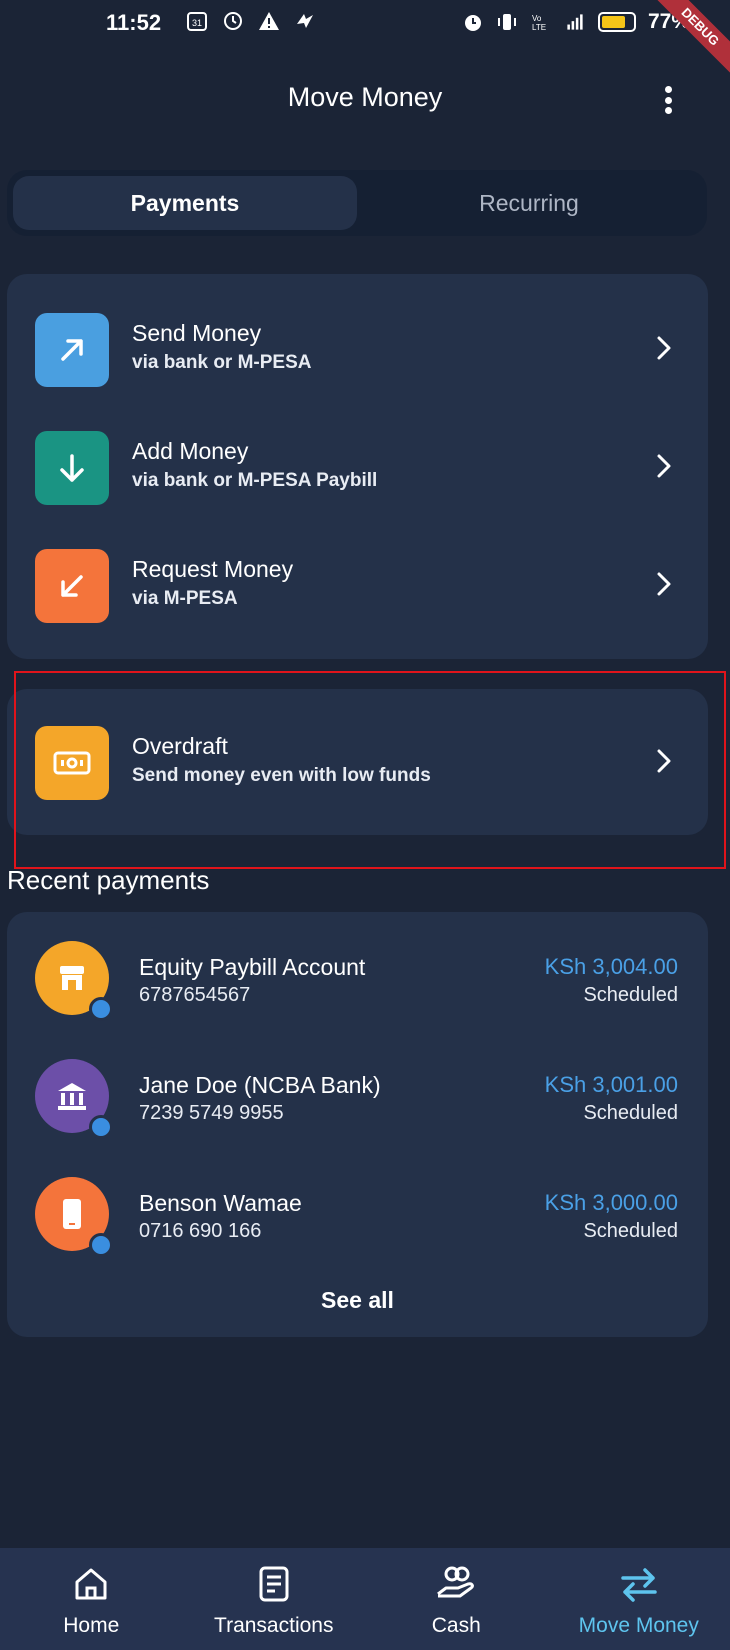 This screenshot has width=730, height=1650. I want to click on action-subtitle: via bank or M-PESA Paybill, so click(255, 480).